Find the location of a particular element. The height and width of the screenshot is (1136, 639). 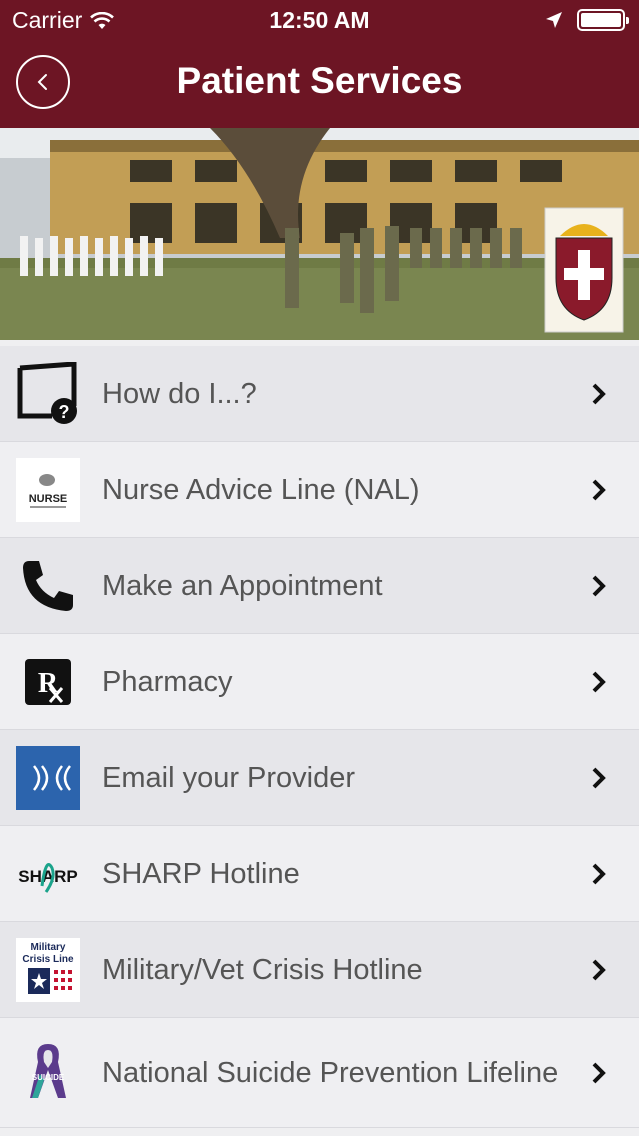

status-right is located at coordinates (587, 20).